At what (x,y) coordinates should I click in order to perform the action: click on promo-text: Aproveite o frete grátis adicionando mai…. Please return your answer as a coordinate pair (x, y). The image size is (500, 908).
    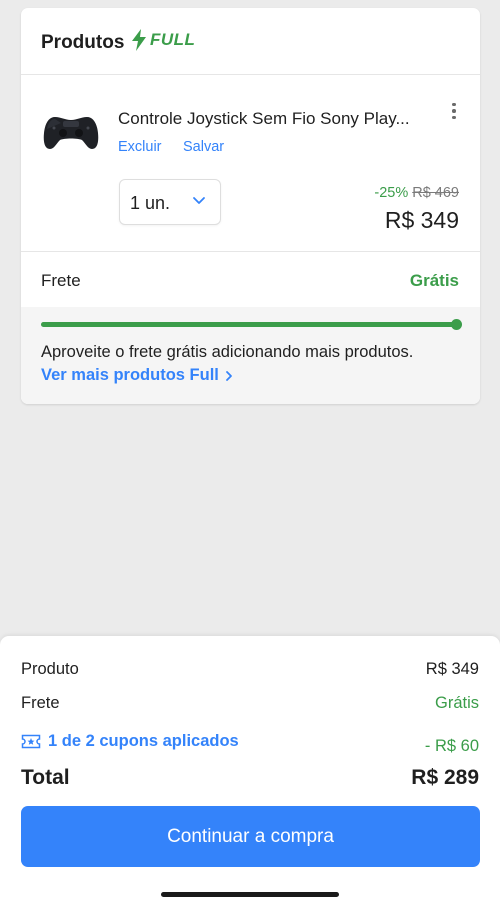
    Looking at the image, I should click on (227, 352).